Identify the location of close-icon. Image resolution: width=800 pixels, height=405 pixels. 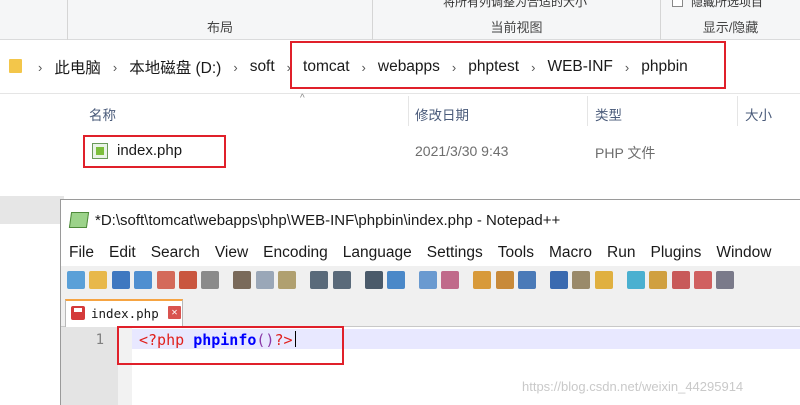
(165, 279).